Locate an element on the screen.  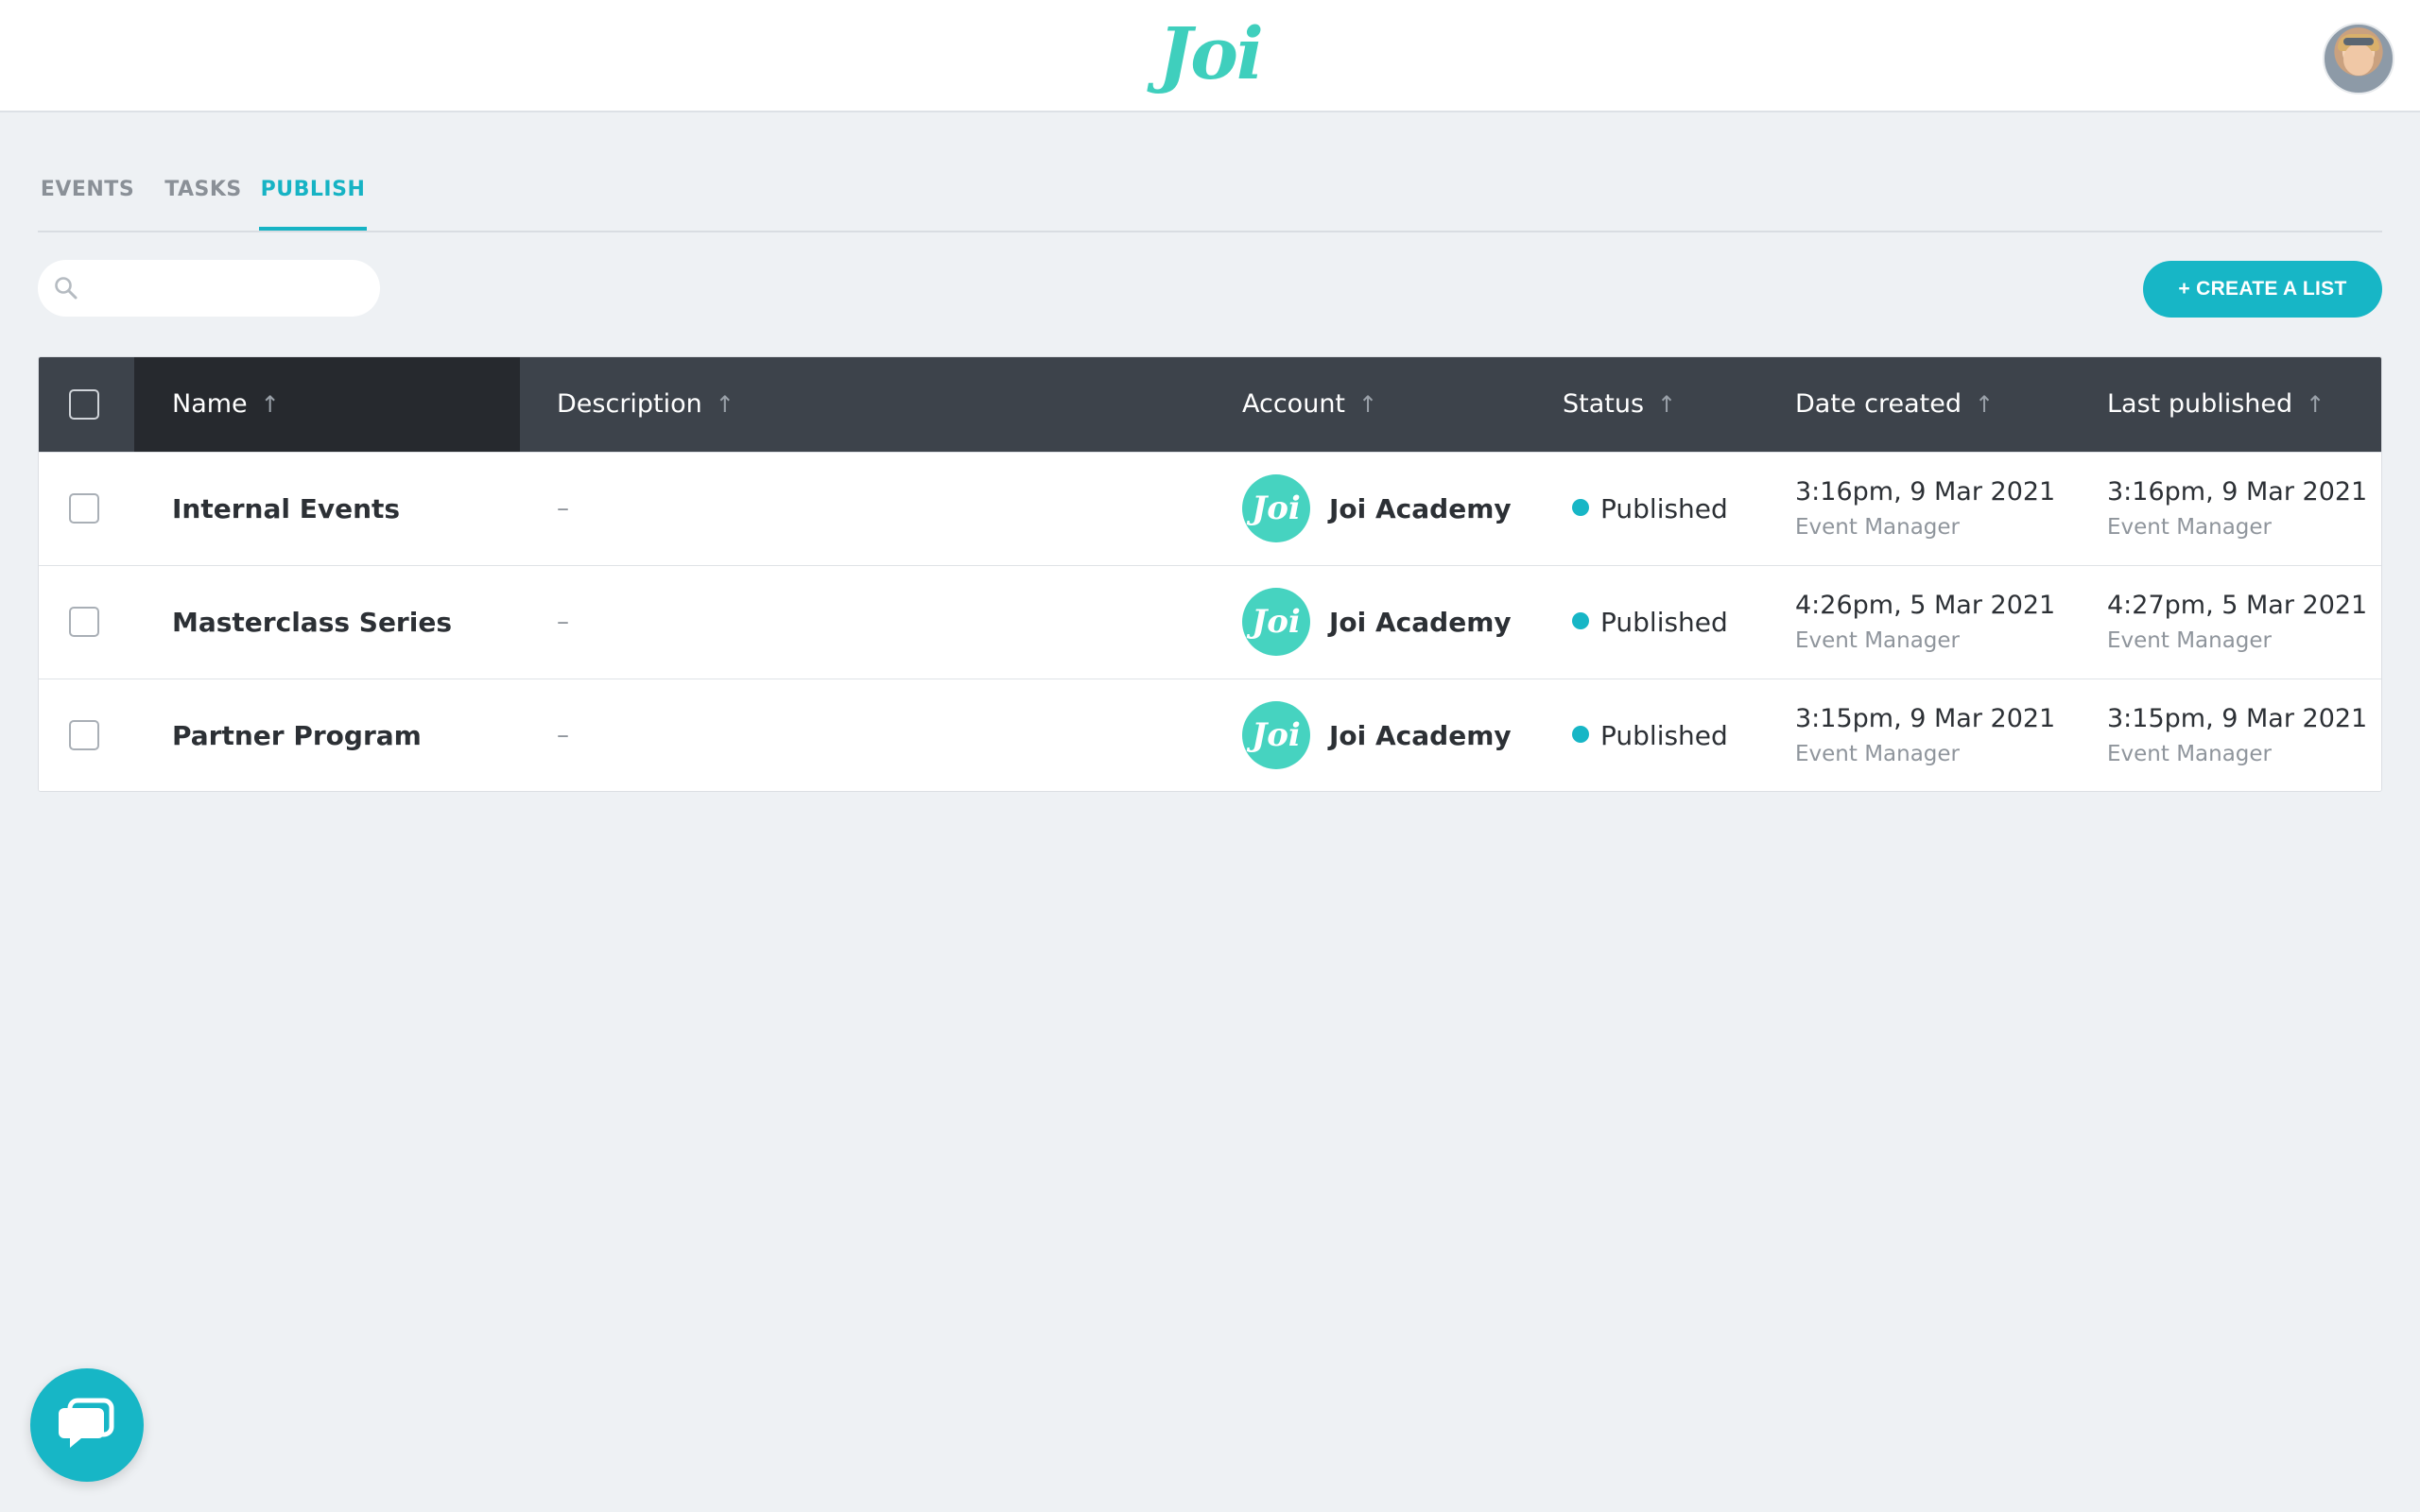
search-box is located at coordinates (209, 288).